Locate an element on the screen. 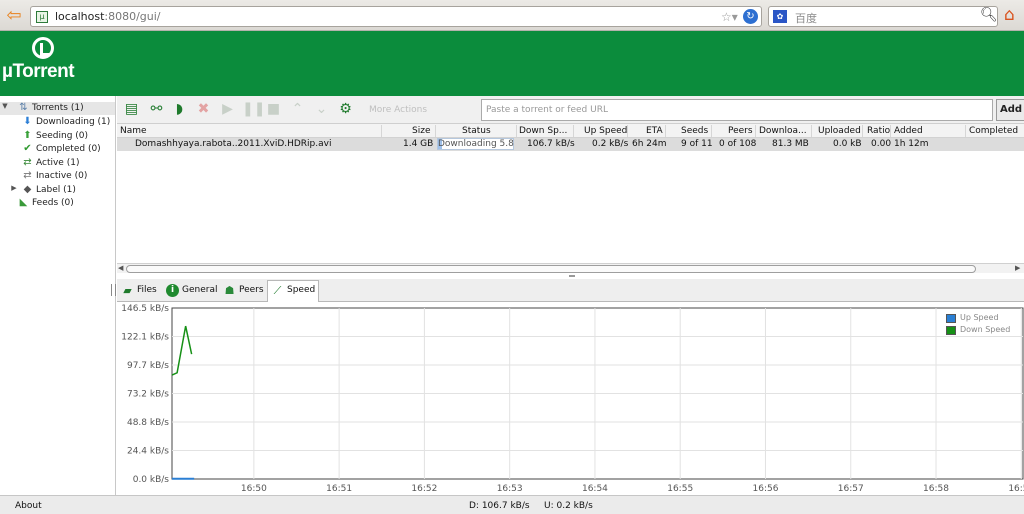 The height and width of the screenshot is (514, 1024). column-header-peers: Peers is located at coordinates (740, 131).